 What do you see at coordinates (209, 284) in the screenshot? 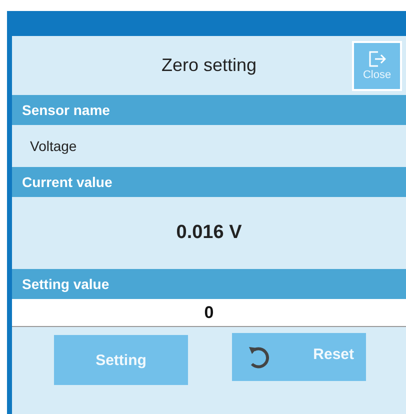
I see `section-header: Setting value` at bounding box center [209, 284].